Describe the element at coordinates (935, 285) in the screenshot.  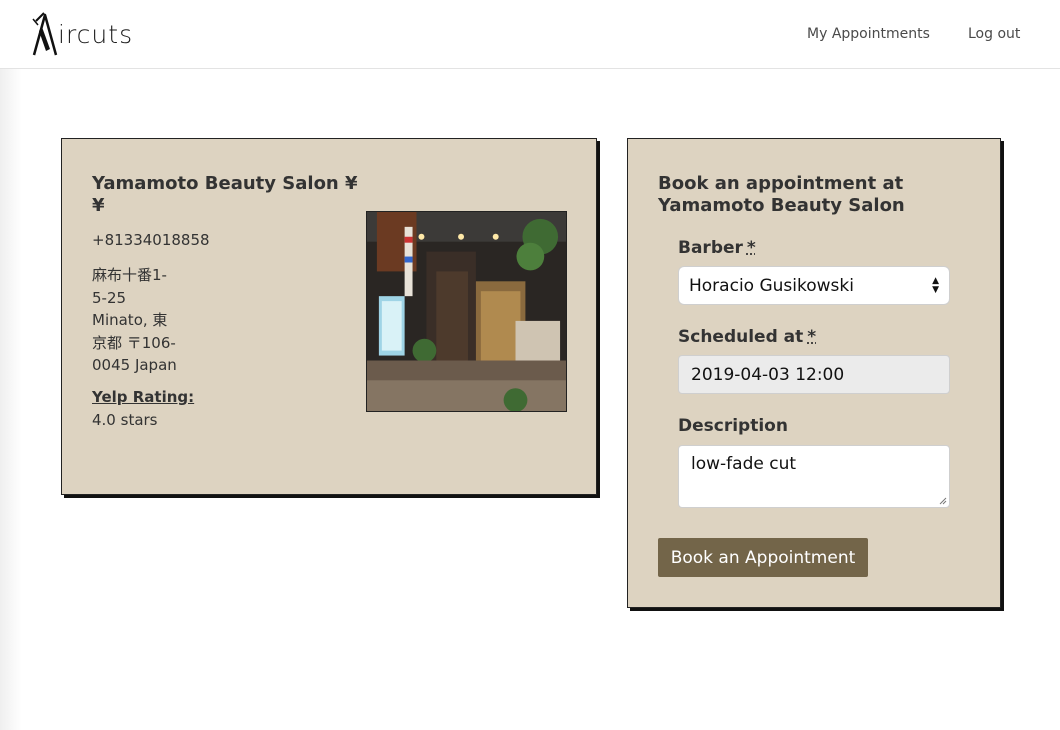
I see `select-arrows-icon: ▲ ▼` at that location.